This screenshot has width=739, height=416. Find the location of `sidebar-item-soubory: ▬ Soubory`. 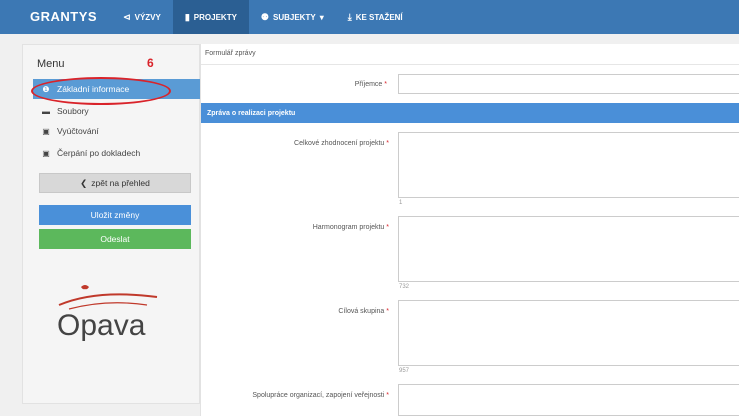

sidebar-item-soubory: ▬ Soubory is located at coordinates (117, 111).